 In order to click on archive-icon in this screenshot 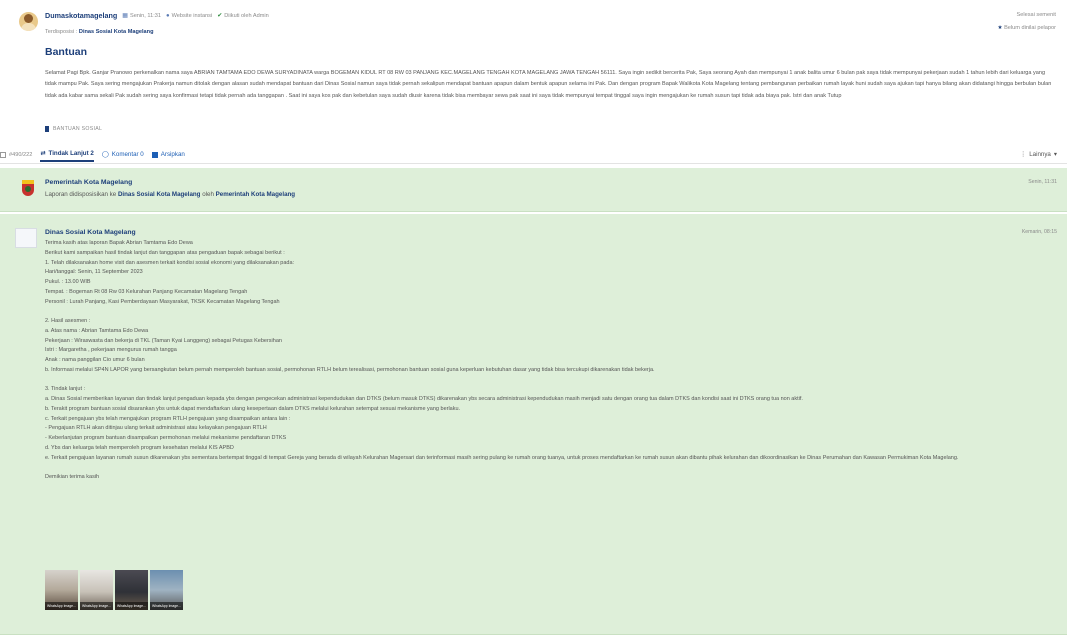, I will do `click(154, 154)`.